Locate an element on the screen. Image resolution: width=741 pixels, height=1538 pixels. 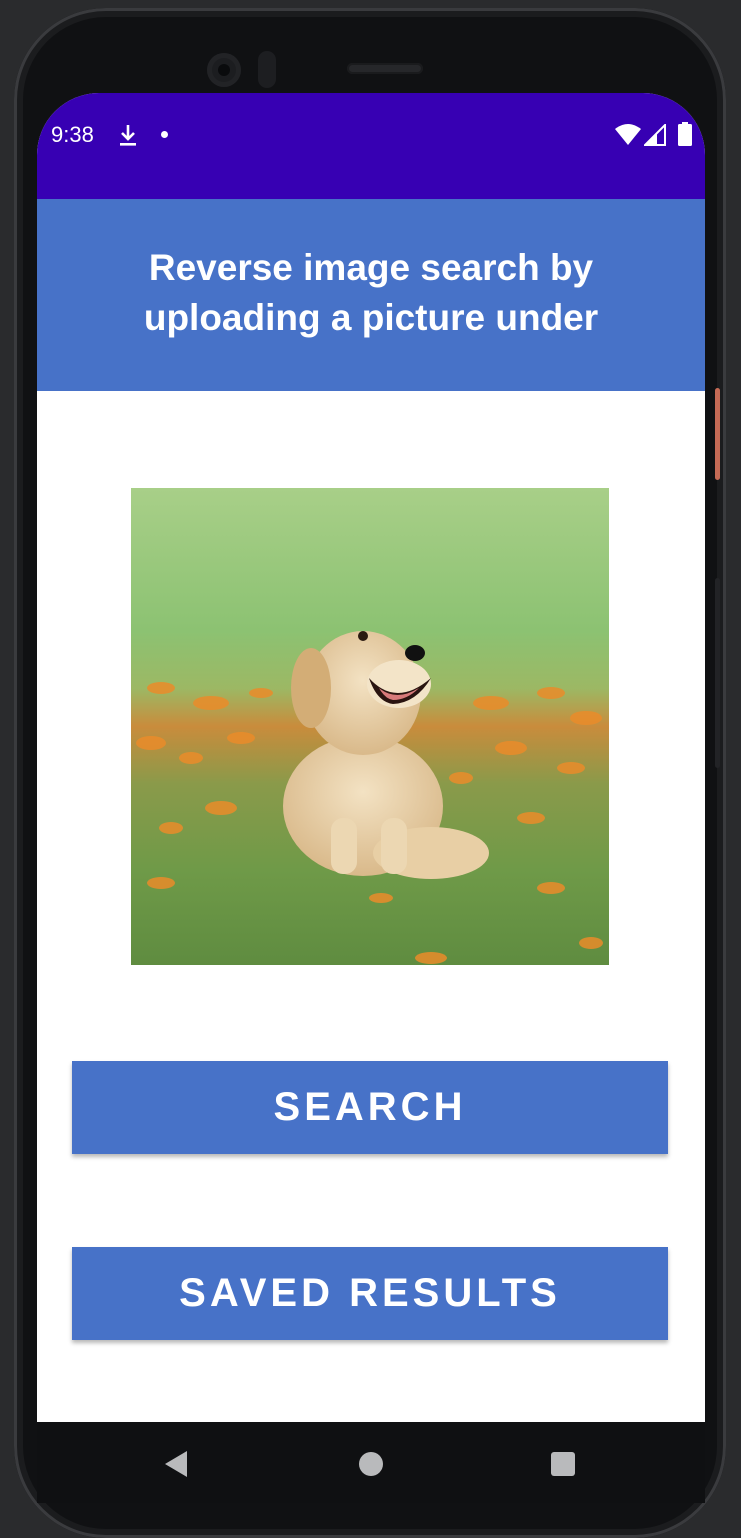
home-icon is located at coordinates (371, 1464).